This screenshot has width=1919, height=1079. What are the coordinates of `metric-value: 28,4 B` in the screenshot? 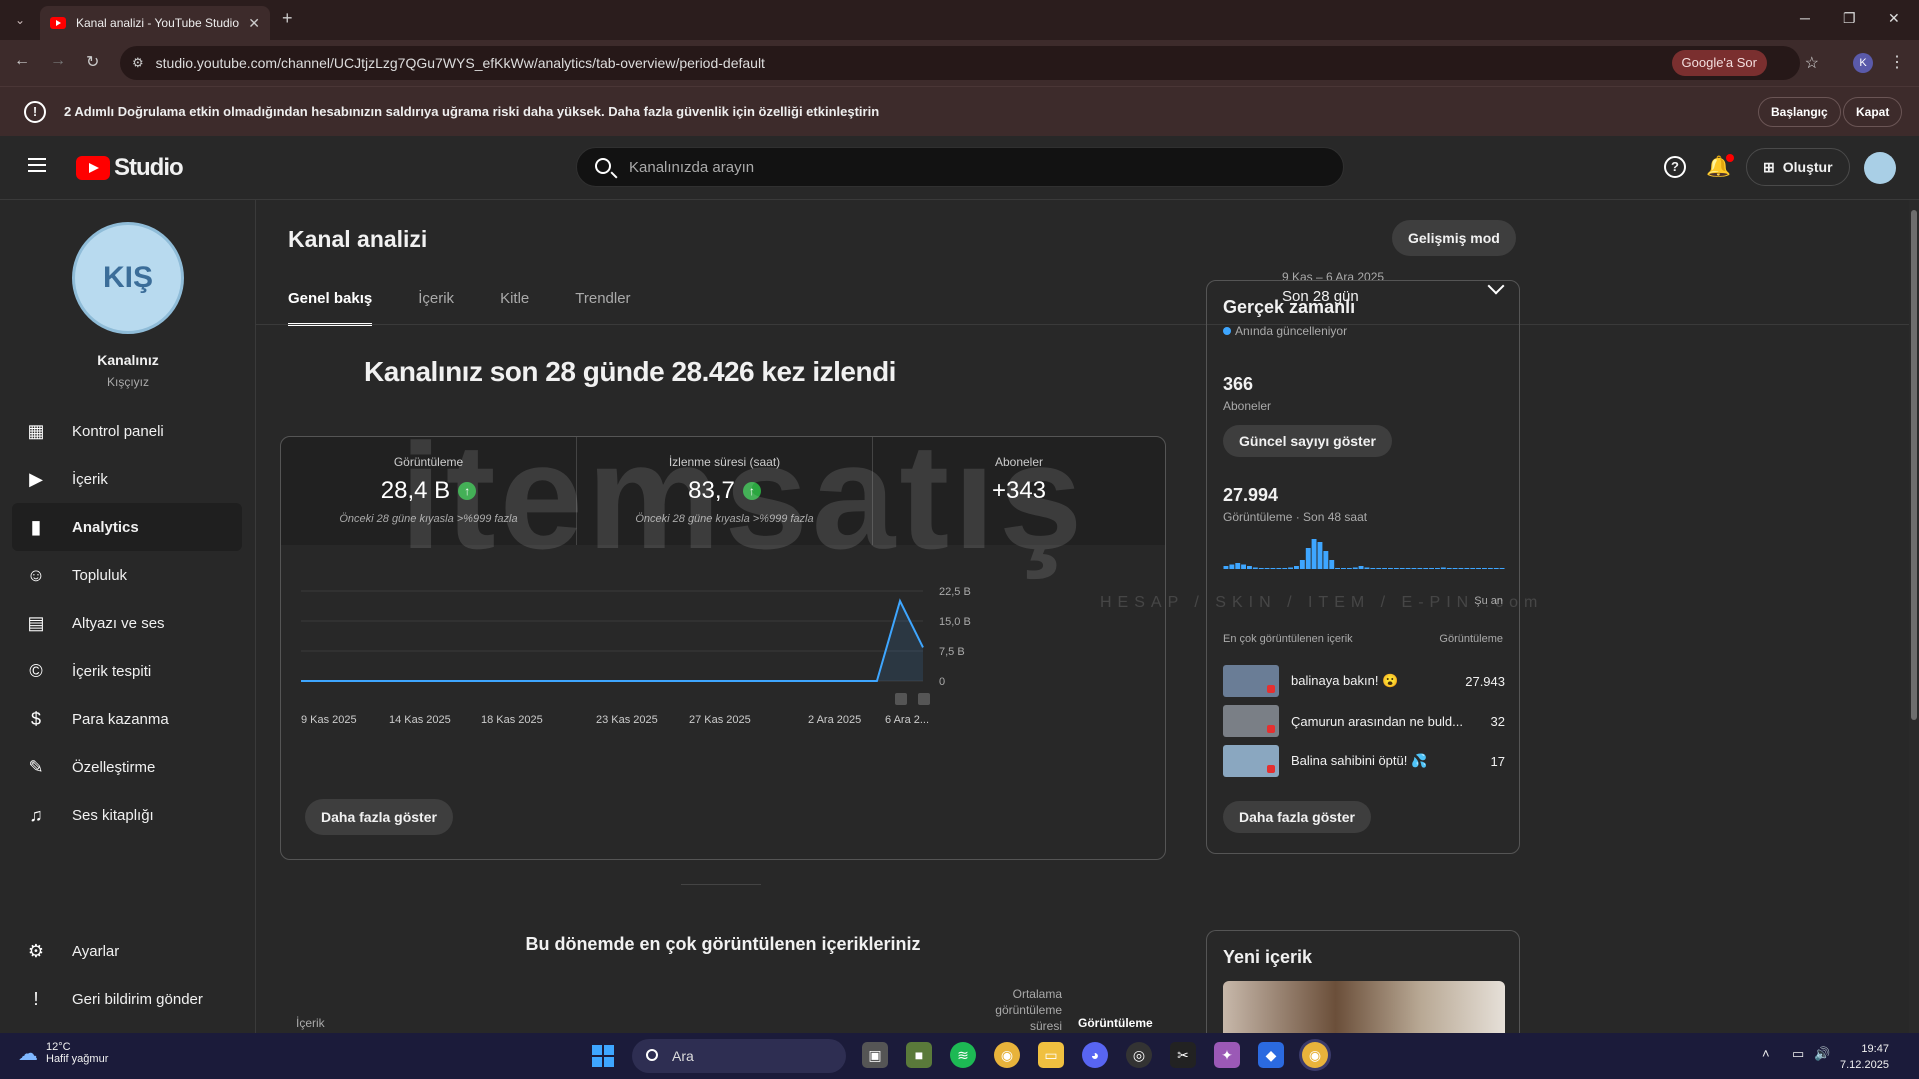 It's located at (415, 490).